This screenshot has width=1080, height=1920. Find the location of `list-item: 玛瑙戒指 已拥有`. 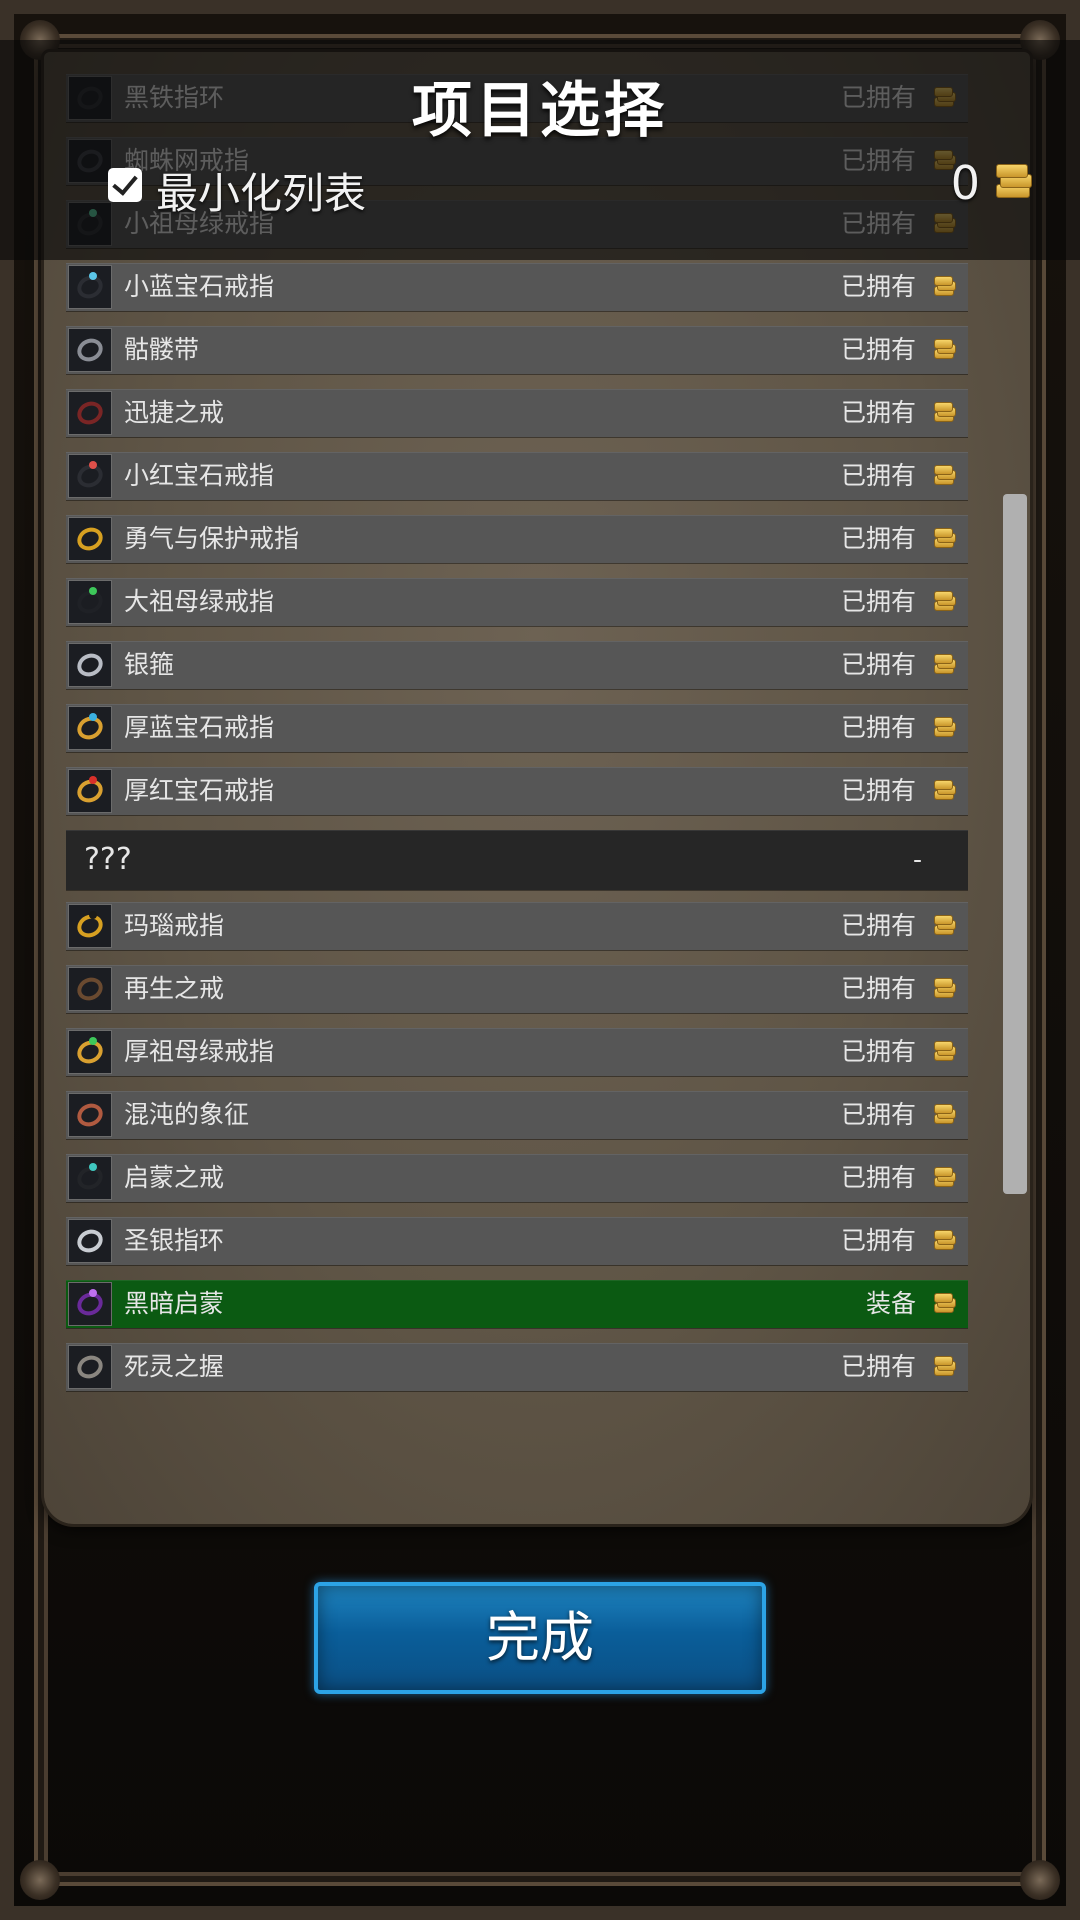

list-item: 玛瑙戒指 已拥有 is located at coordinates (517, 926).